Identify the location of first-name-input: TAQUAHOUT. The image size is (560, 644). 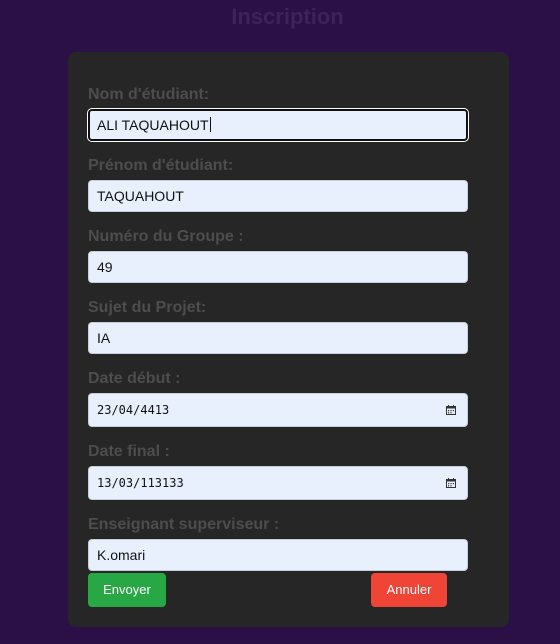
(278, 196).